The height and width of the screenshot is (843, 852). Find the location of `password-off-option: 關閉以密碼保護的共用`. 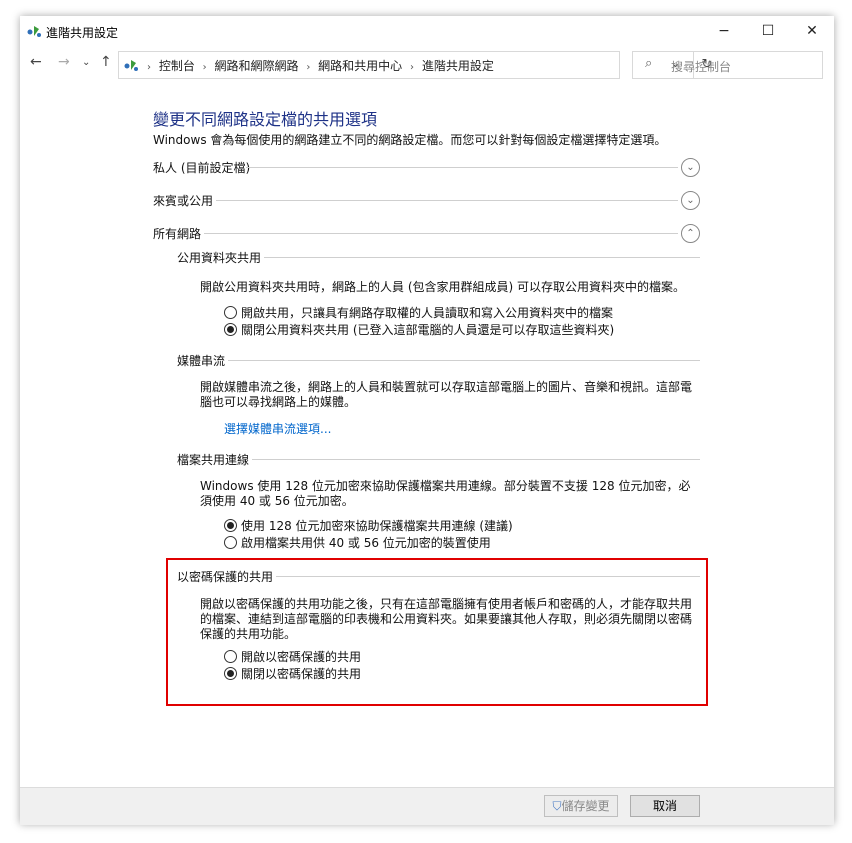

password-off-option: 關閉以密碼保護的共用 is located at coordinates (292, 673).